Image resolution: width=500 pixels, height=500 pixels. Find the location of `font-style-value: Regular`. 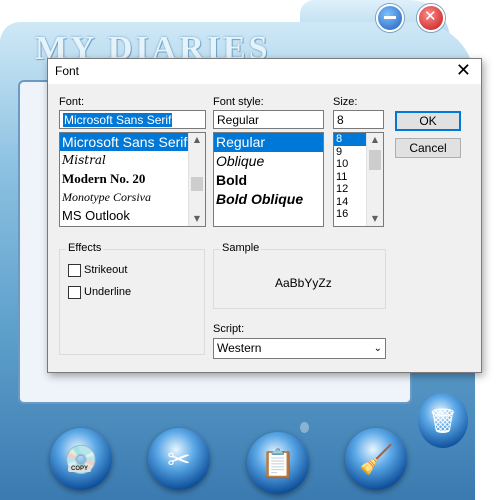

font-style-value: Regular is located at coordinates (238, 120).